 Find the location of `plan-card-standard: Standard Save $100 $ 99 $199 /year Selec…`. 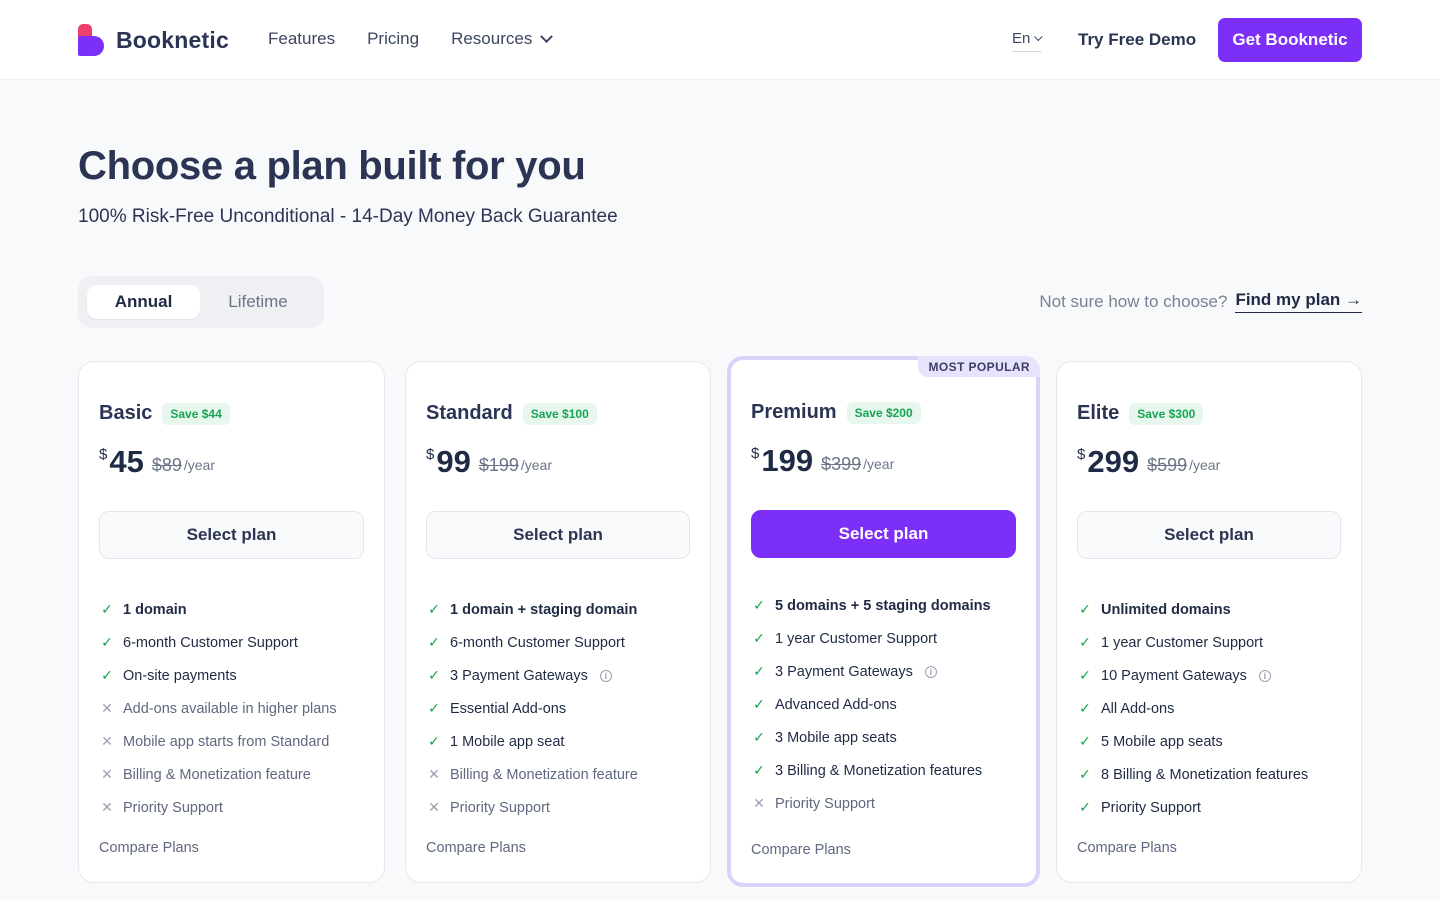

plan-card-standard: Standard Save $100 $ 99 $199 /year Selec… is located at coordinates (558, 622).